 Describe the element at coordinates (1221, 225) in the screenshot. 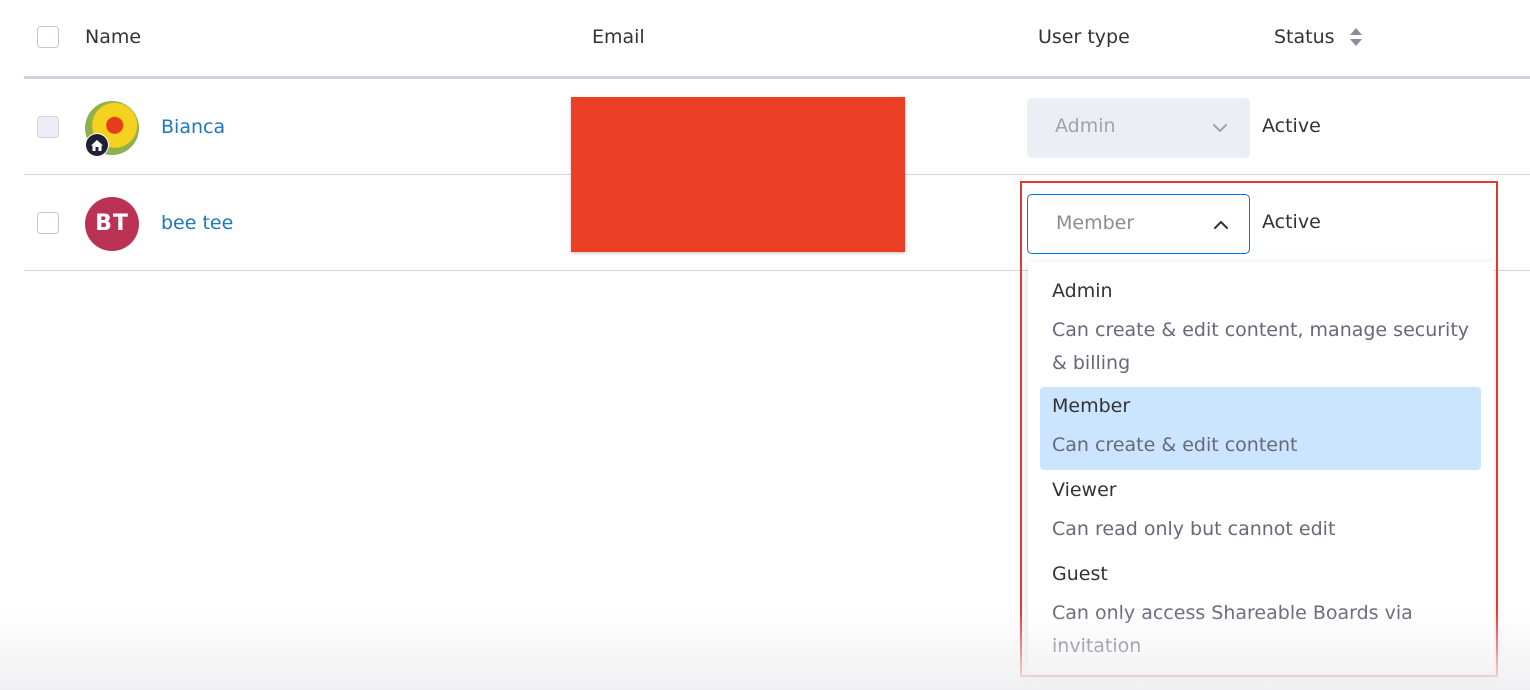

I see `chevron-up-icon` at that location.